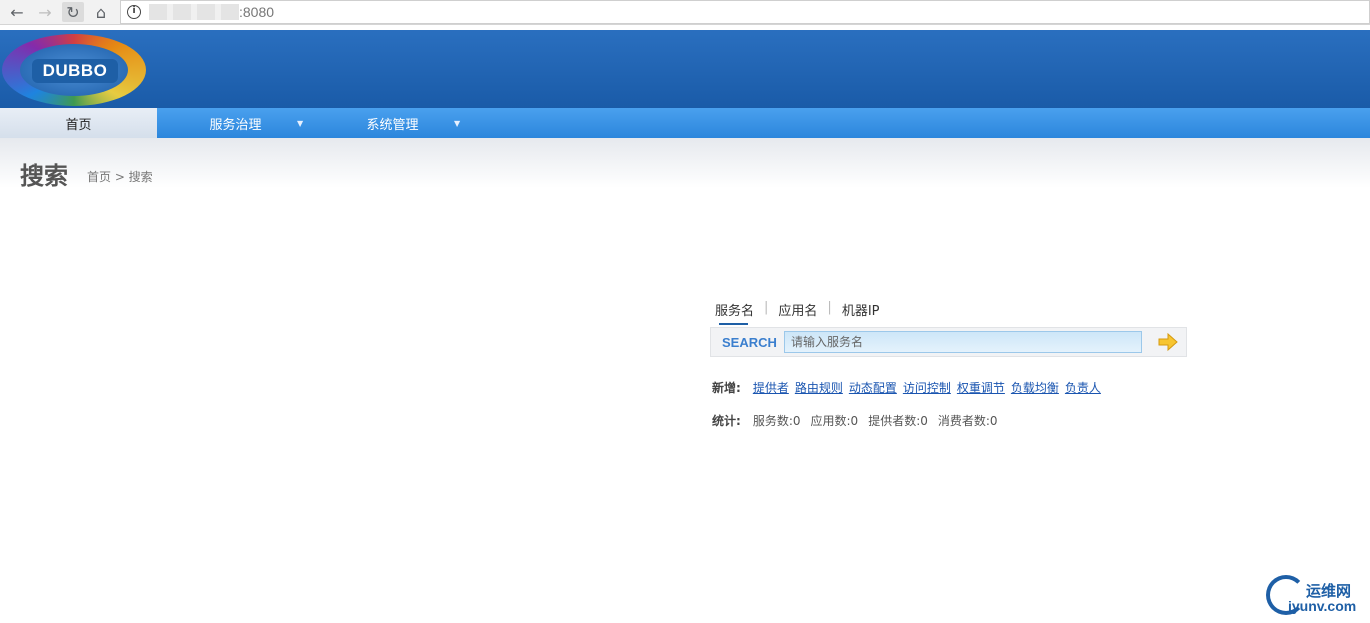 The height and width of the screenshot is (623, 1370). What do you see at coordinates (45, 12) in the screenshot?
I see `forward-arrow-icon: →` at bounding box center [45, 12].